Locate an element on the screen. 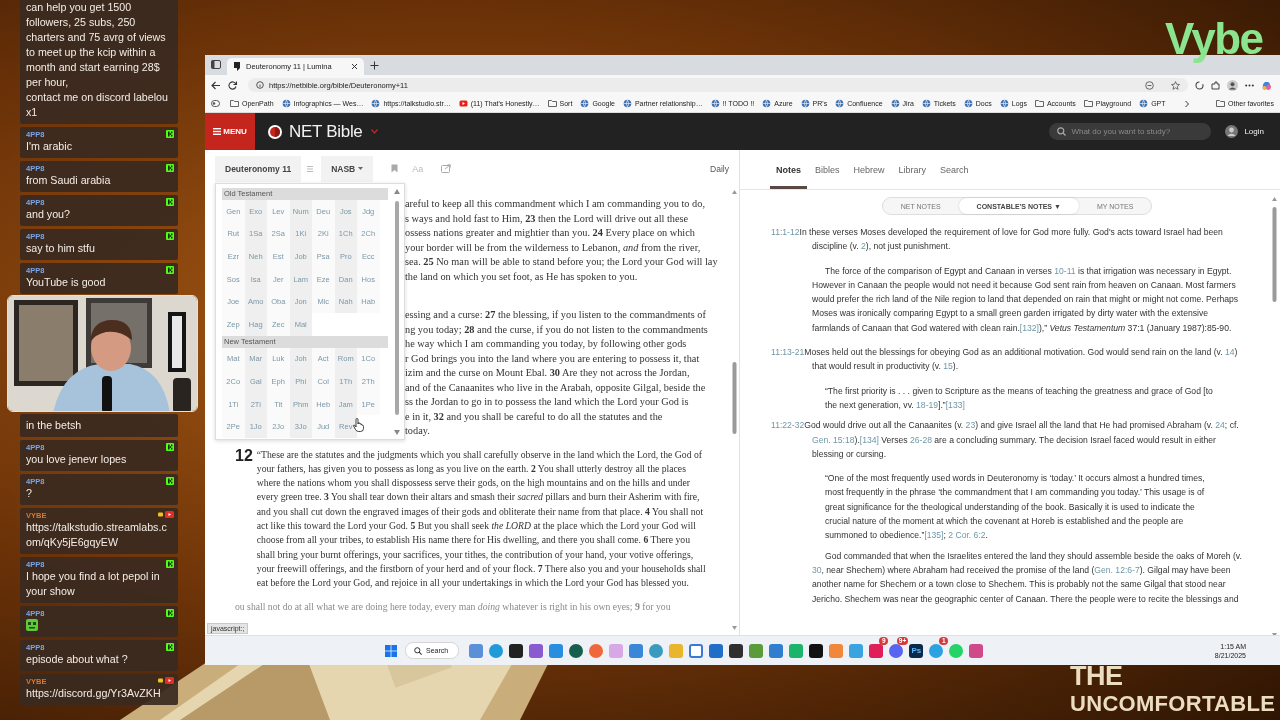 The height and width of the screenshot is (720, 1280). tab: Search is located at coordinates (954, 169).